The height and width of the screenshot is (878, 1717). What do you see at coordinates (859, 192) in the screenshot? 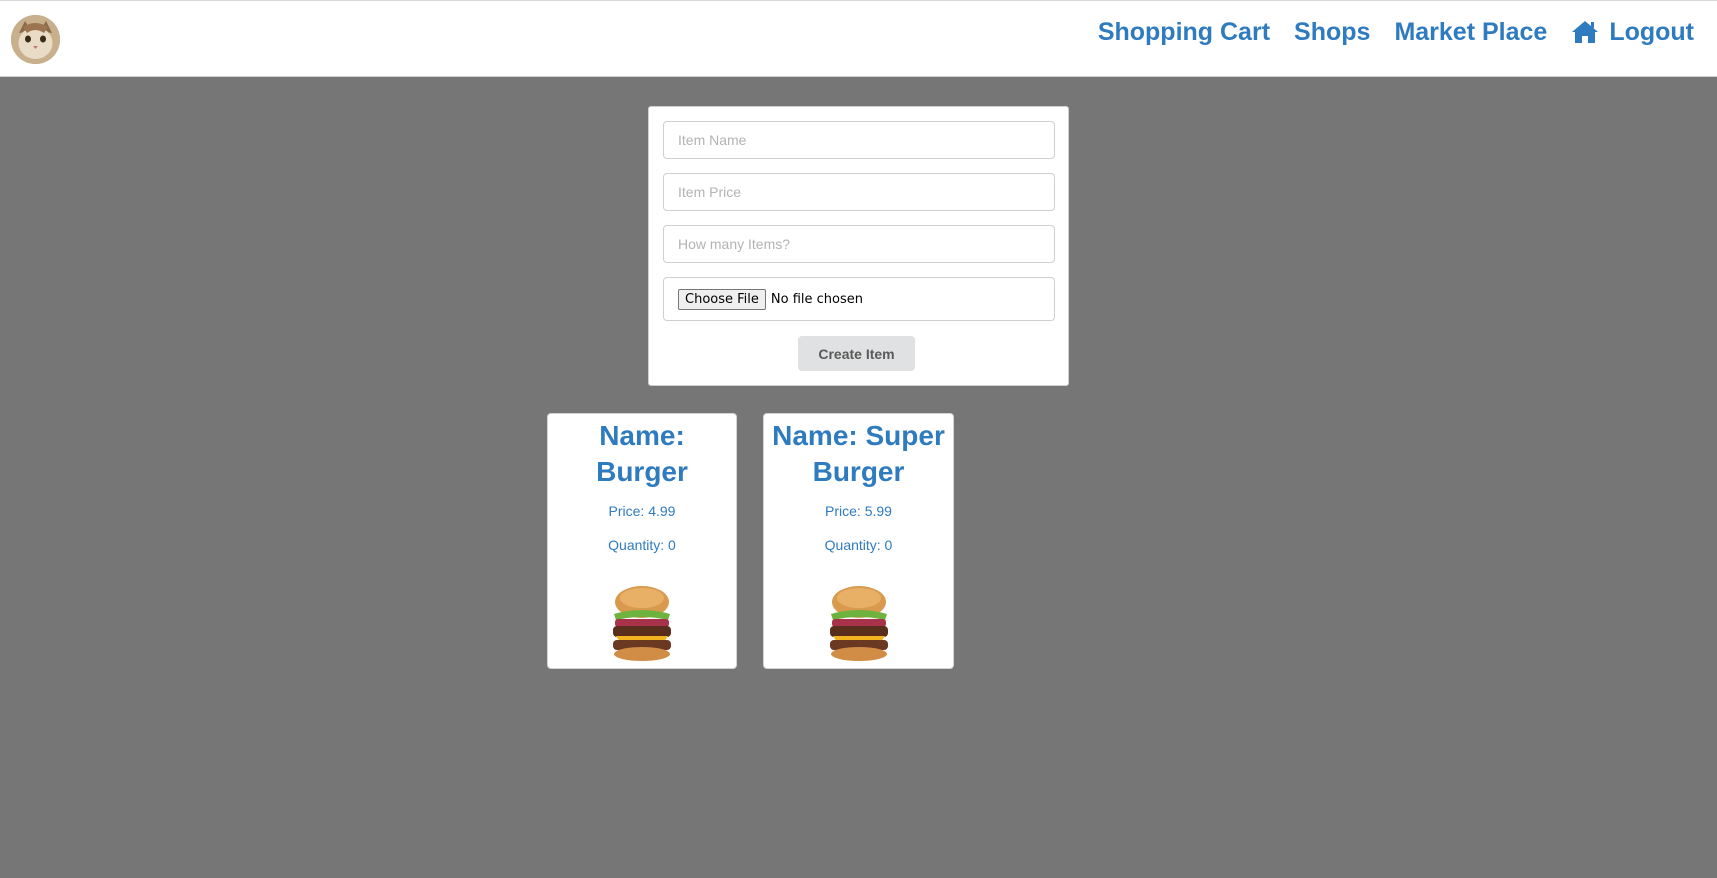
I see `item-price-input` at bounding box center [859, 192].